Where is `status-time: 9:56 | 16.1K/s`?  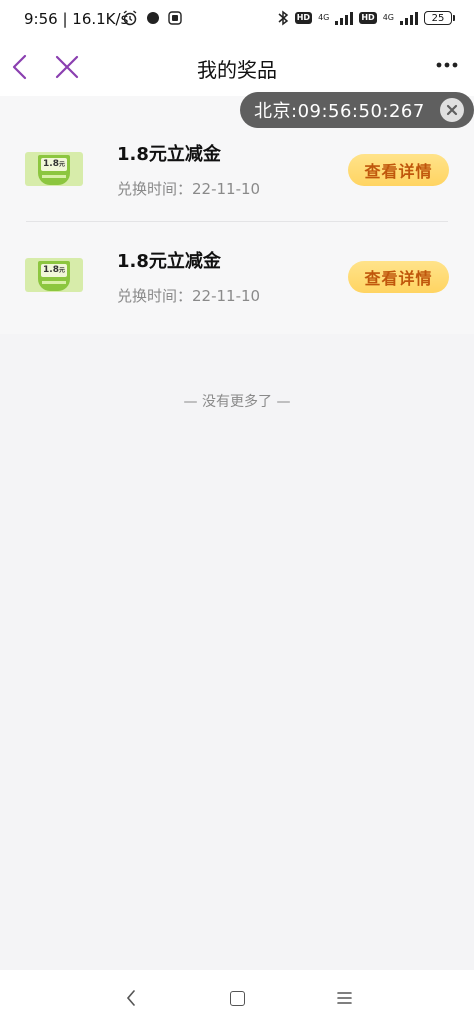
status-time: 9:56 | 16.1K/s is located at coordinates (76, 19).